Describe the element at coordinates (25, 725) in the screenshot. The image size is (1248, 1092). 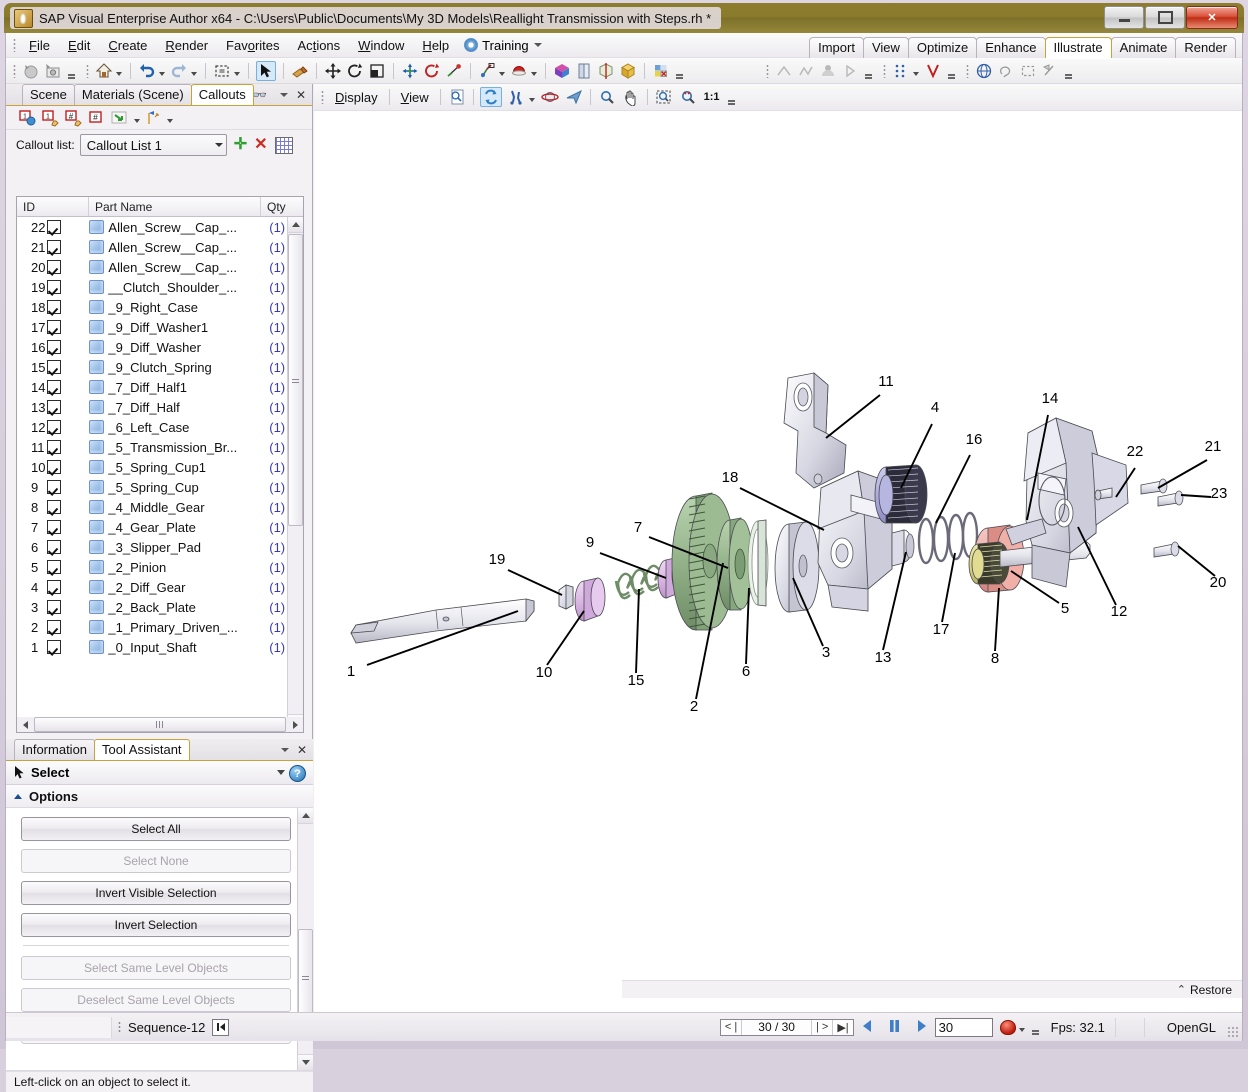
I see `scroll-left-button` at that location.